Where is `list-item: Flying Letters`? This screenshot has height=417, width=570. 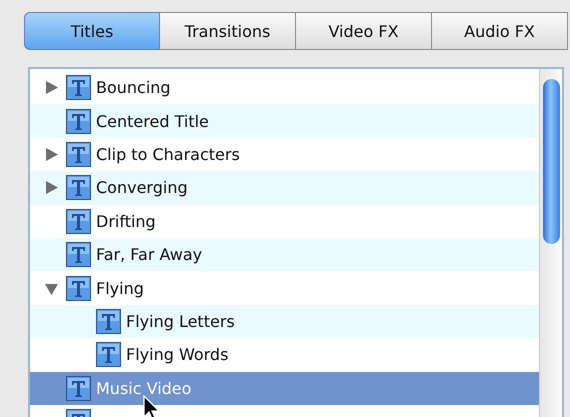
list-item: Flying Letters is located at coordinates (284, 321).